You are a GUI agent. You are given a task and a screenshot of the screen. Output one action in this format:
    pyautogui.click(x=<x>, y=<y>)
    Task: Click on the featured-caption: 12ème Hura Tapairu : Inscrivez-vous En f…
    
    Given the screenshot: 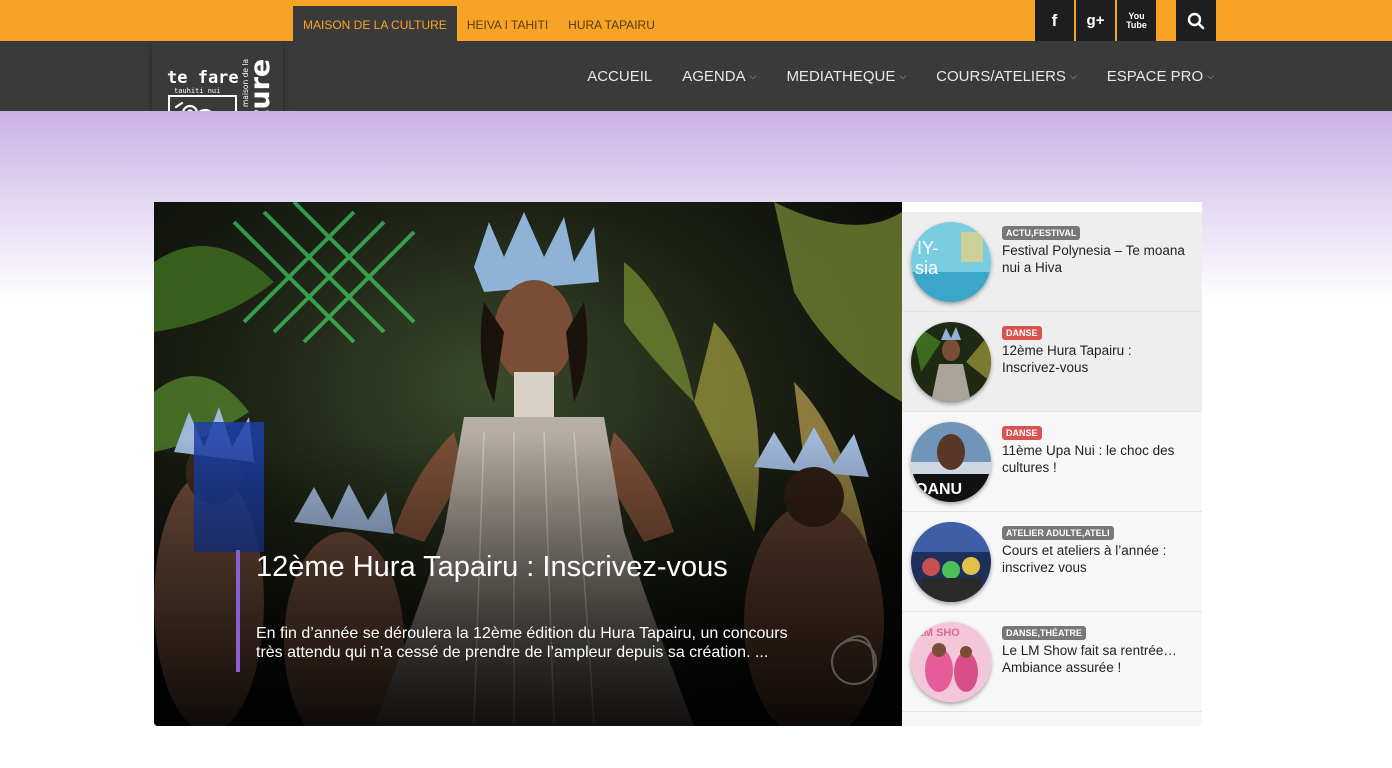 What is the action you would take?
    pyautogui.click(x=521, y=611)
    